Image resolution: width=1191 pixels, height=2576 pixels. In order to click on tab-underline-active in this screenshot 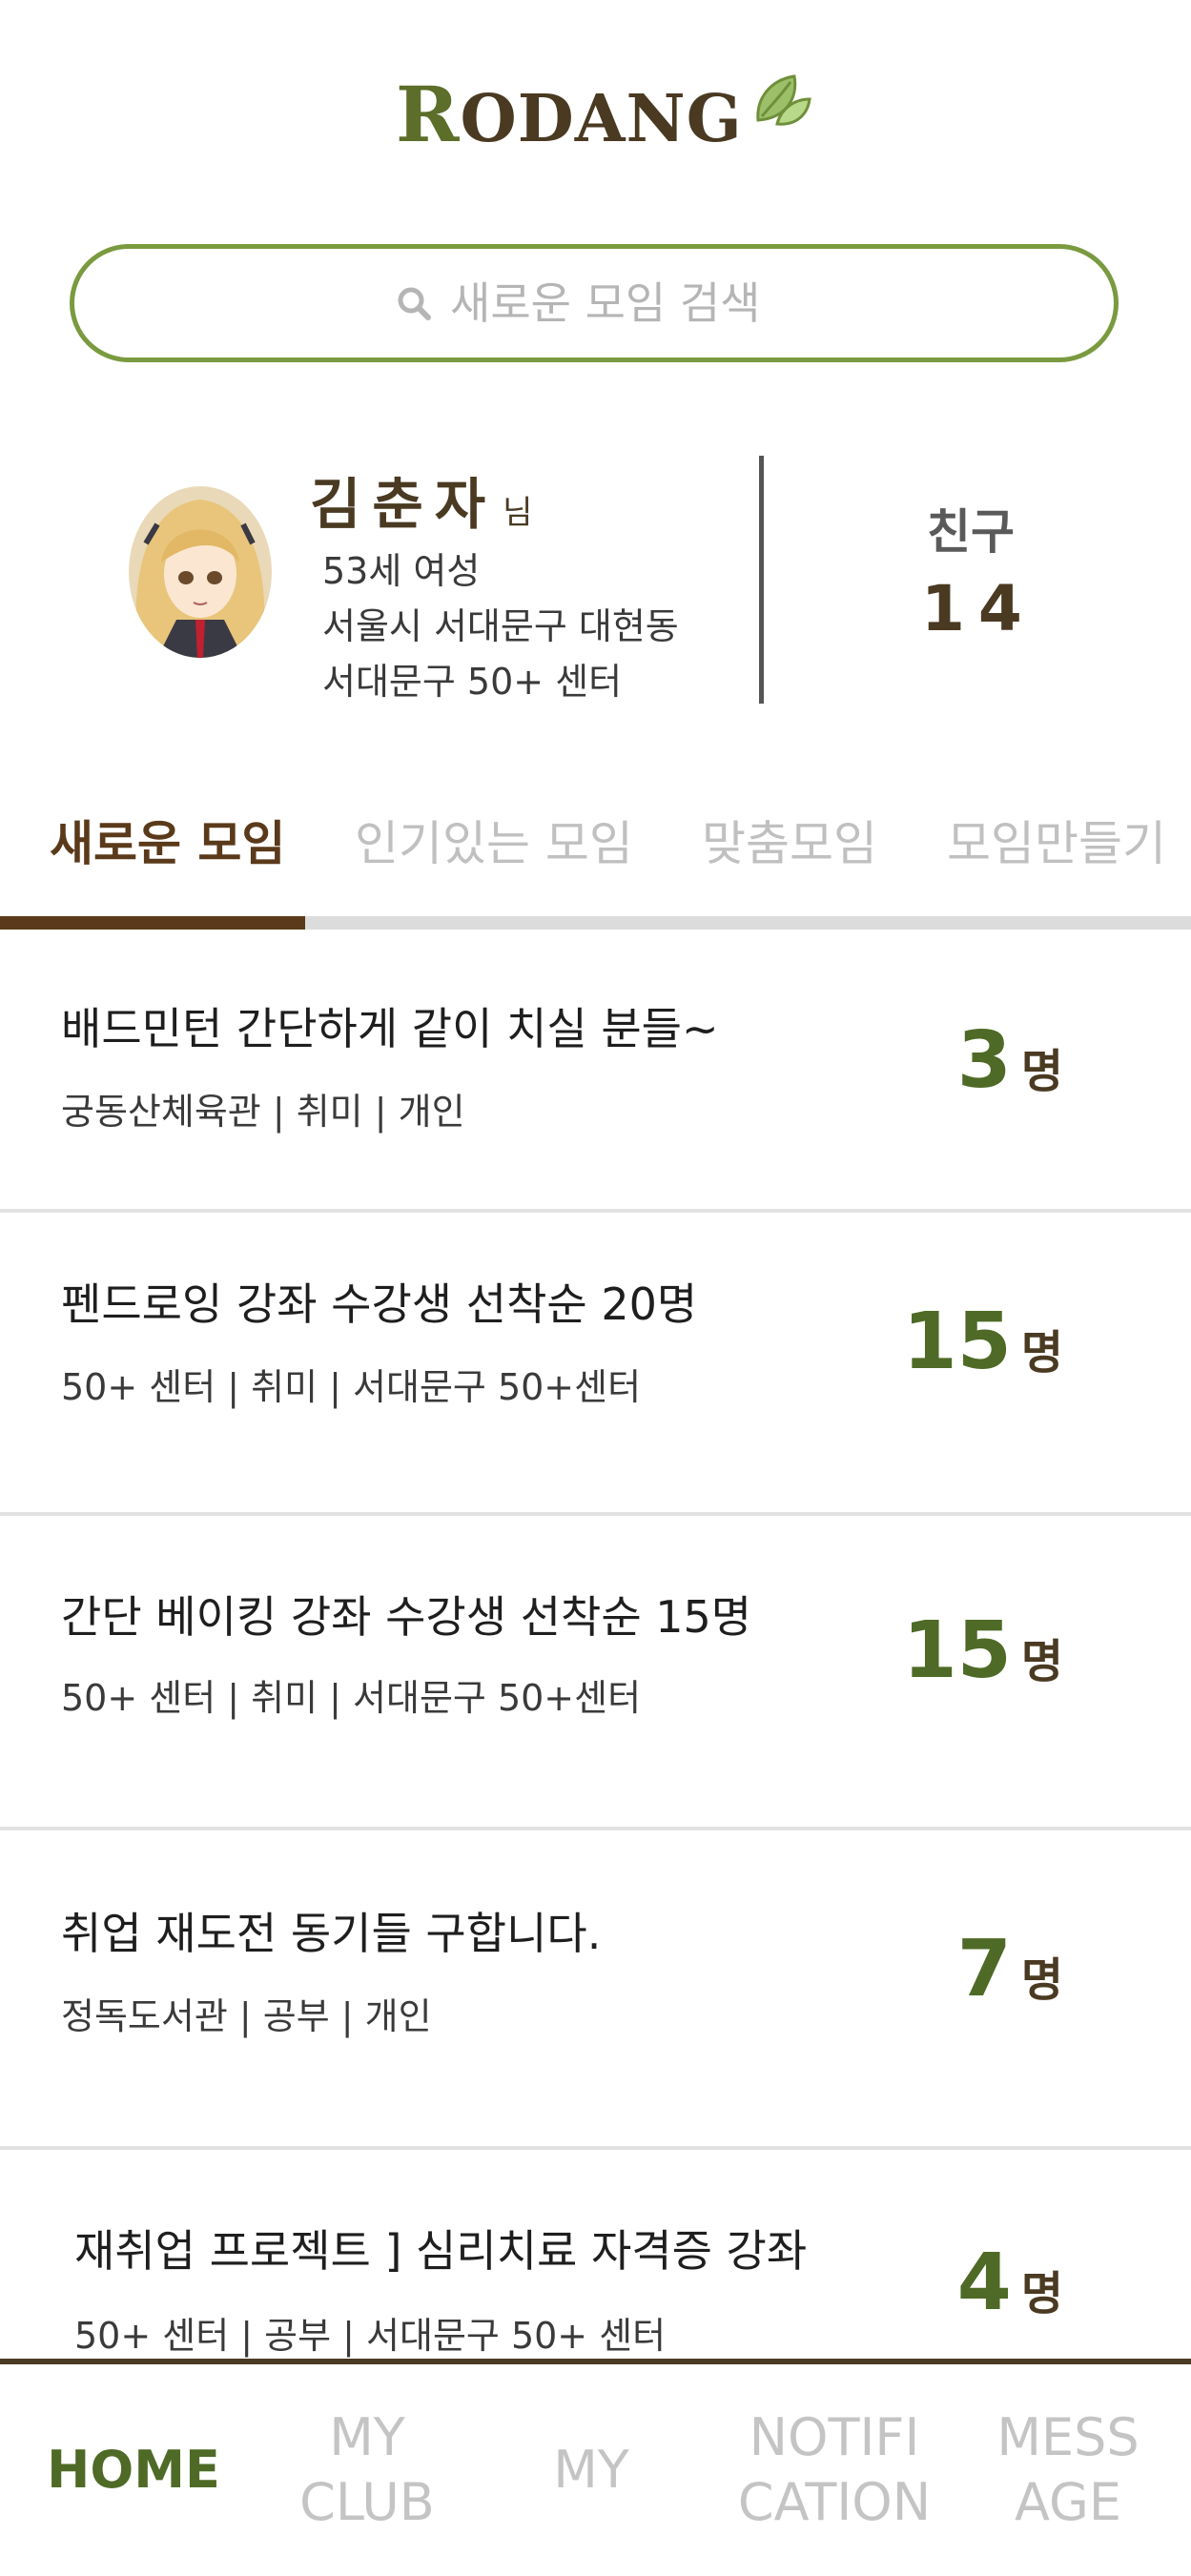, I will do `click(152, 923)`.